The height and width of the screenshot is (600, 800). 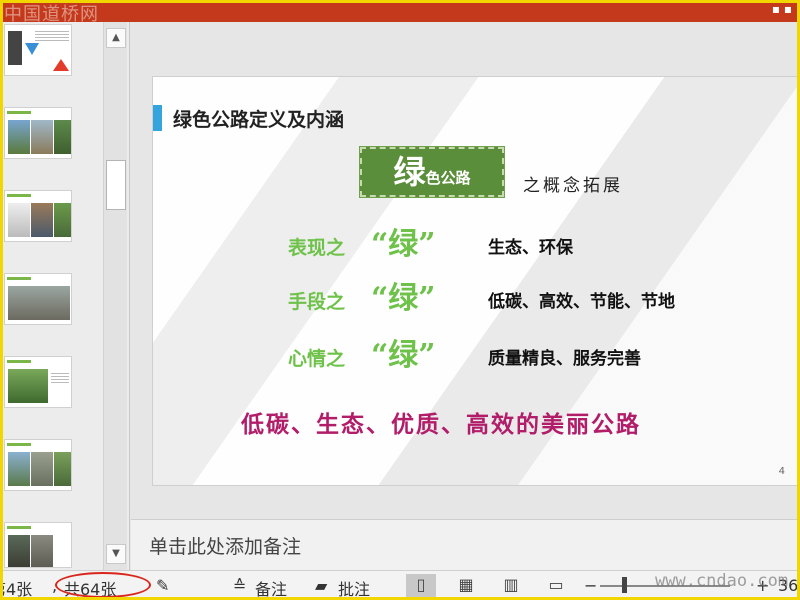 I want to click on slide-sorter-button: ▦, so click(x=466, y=586).